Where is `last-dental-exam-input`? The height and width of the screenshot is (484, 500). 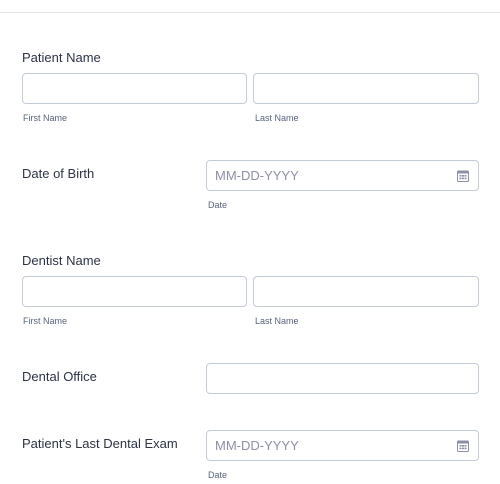 last-dental-exam-input is located at coordinates (342, 445).